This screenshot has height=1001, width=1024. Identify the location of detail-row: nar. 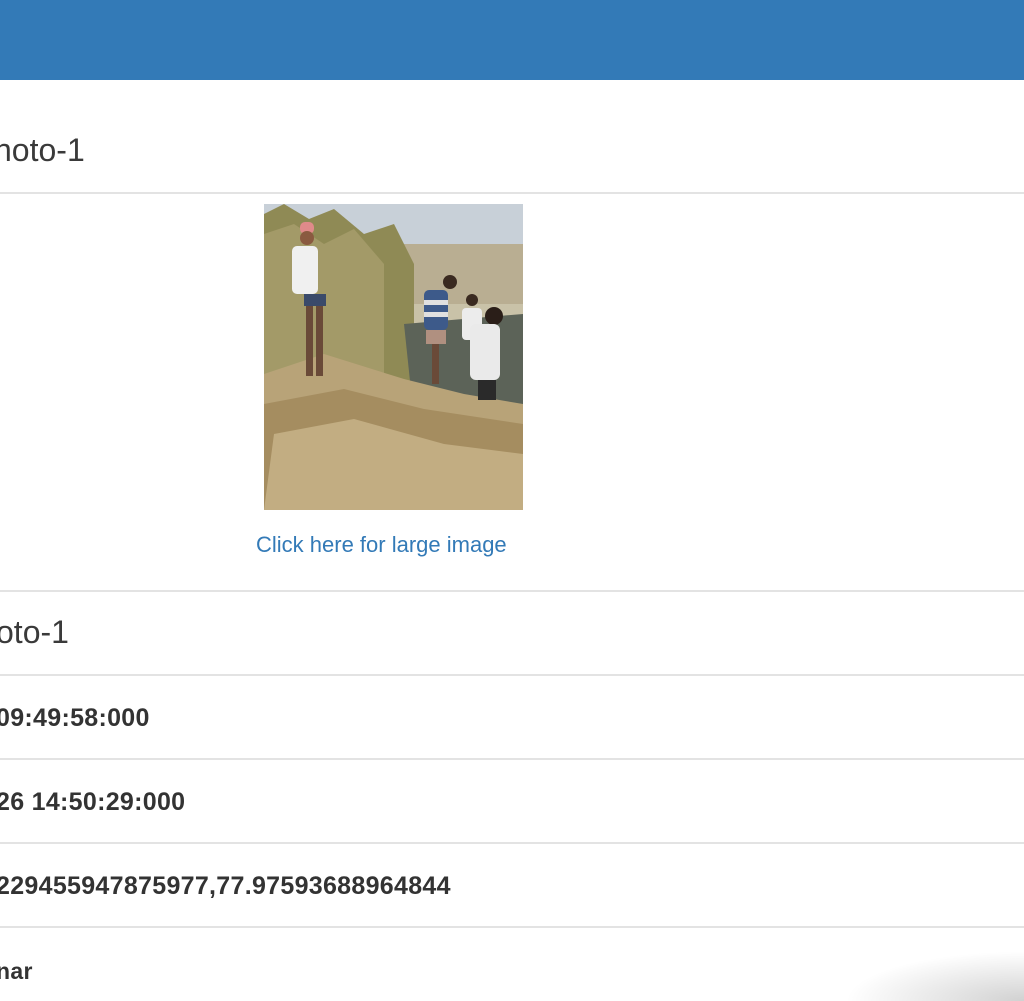
(512, 963).